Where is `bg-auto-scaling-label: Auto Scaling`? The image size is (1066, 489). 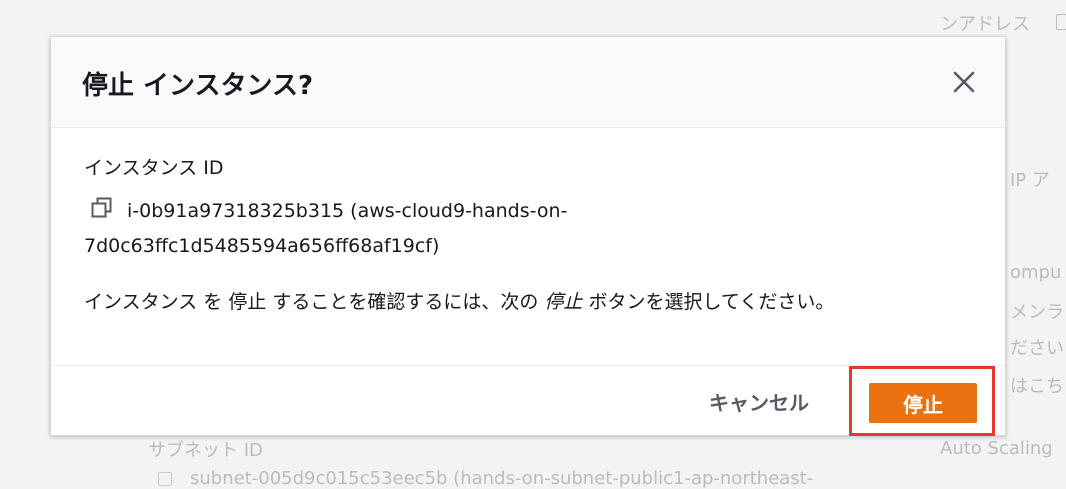 bg-auto-scaling-label: Auto Scaling is located at coordinates (996, 448).